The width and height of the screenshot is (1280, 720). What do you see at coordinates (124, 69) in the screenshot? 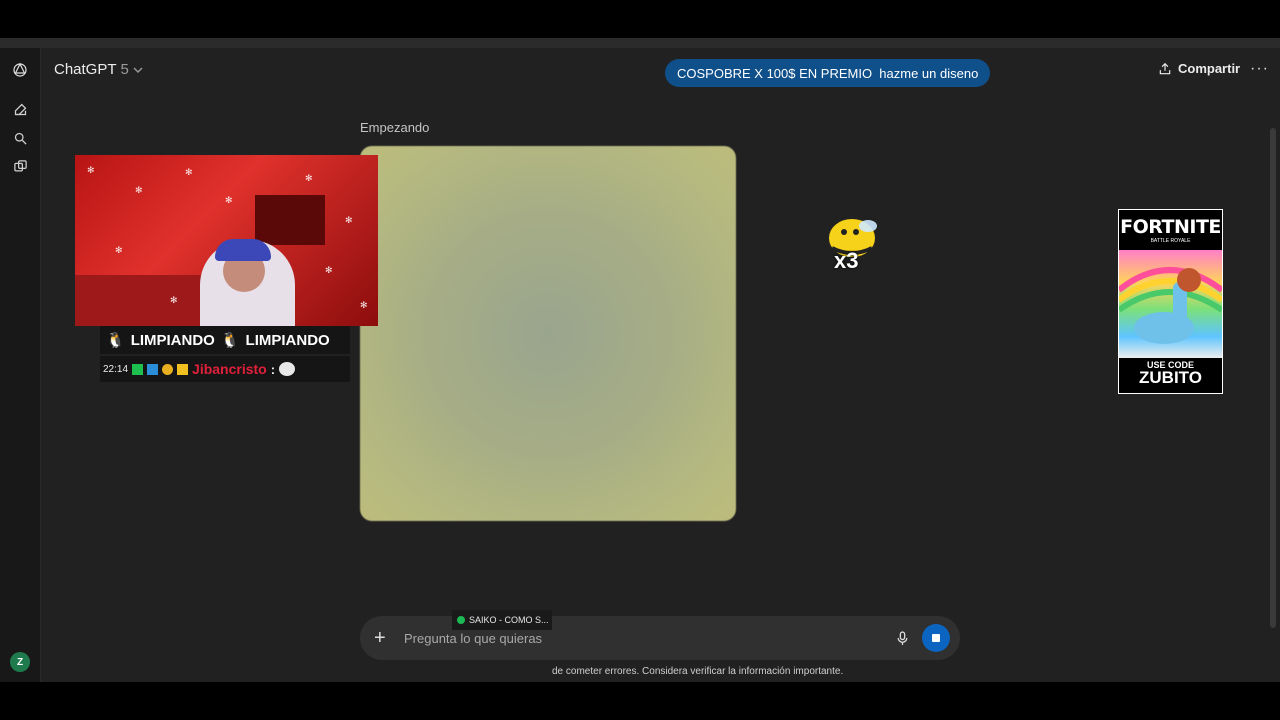
I see `model-version: 5` at bounding box center [124, 69].